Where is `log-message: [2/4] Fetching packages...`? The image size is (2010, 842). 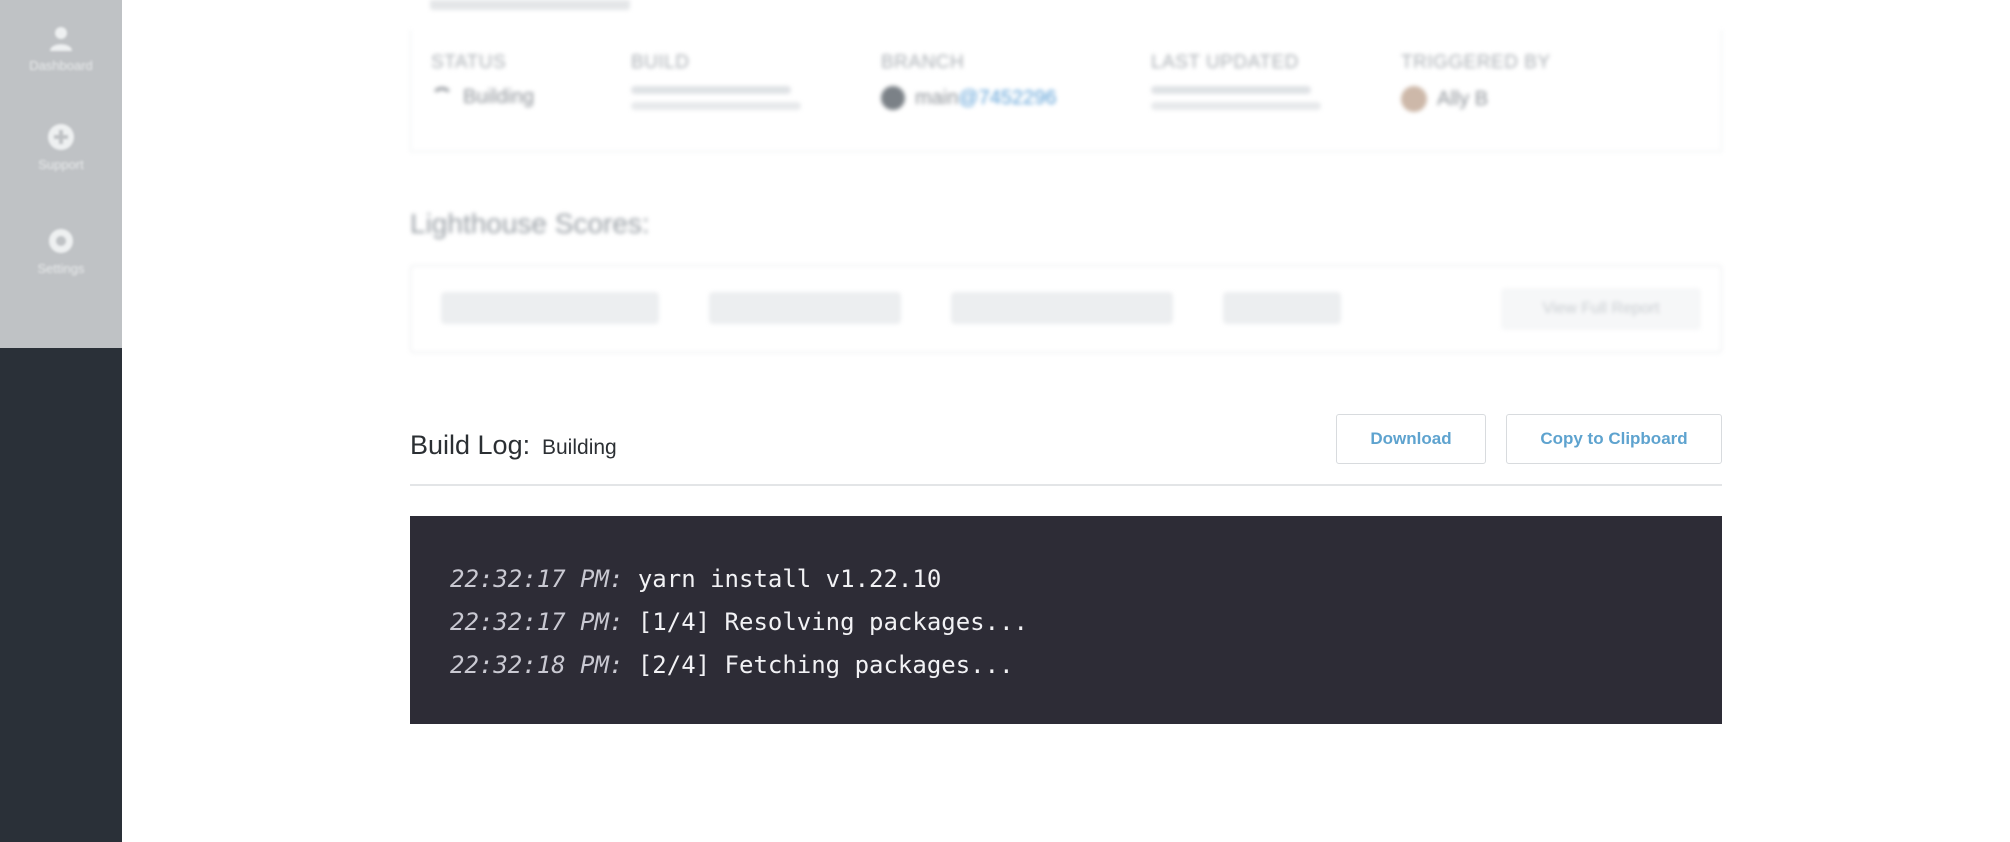
log-message: [2/4] Fetching packages... is located at coordinates (825, 665).